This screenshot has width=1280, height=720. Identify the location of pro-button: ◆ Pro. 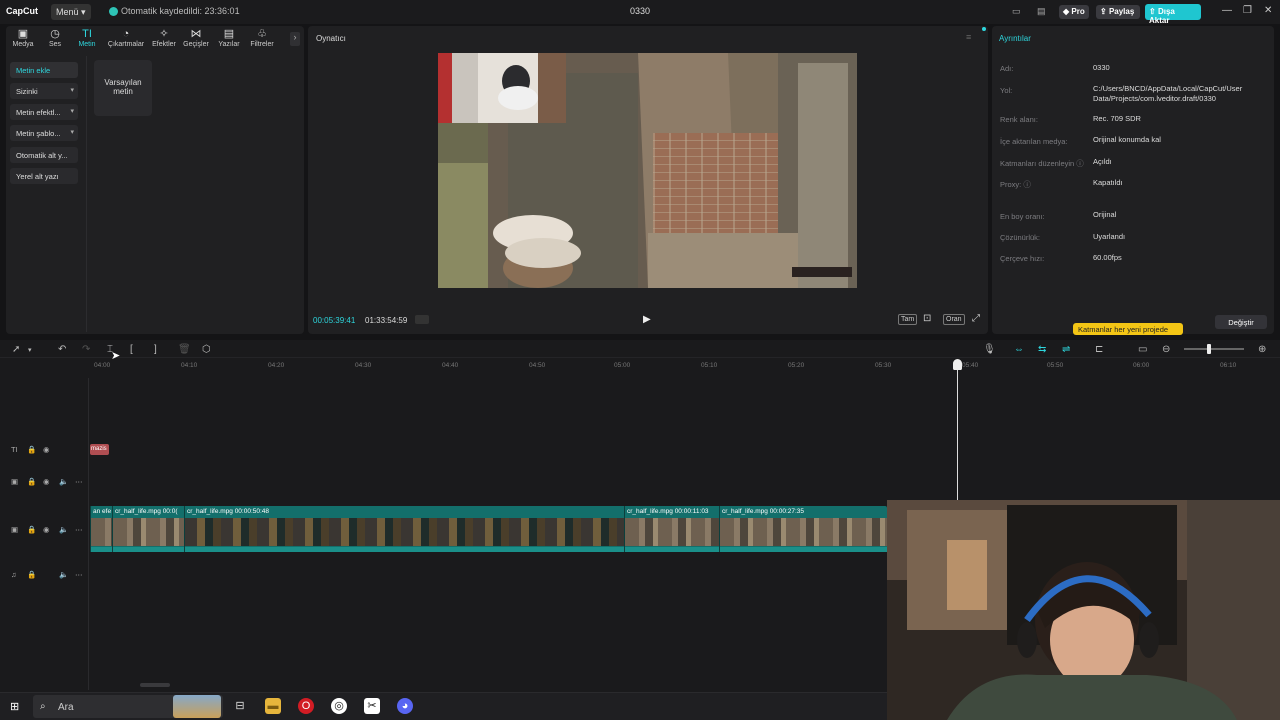
(1074, 12).